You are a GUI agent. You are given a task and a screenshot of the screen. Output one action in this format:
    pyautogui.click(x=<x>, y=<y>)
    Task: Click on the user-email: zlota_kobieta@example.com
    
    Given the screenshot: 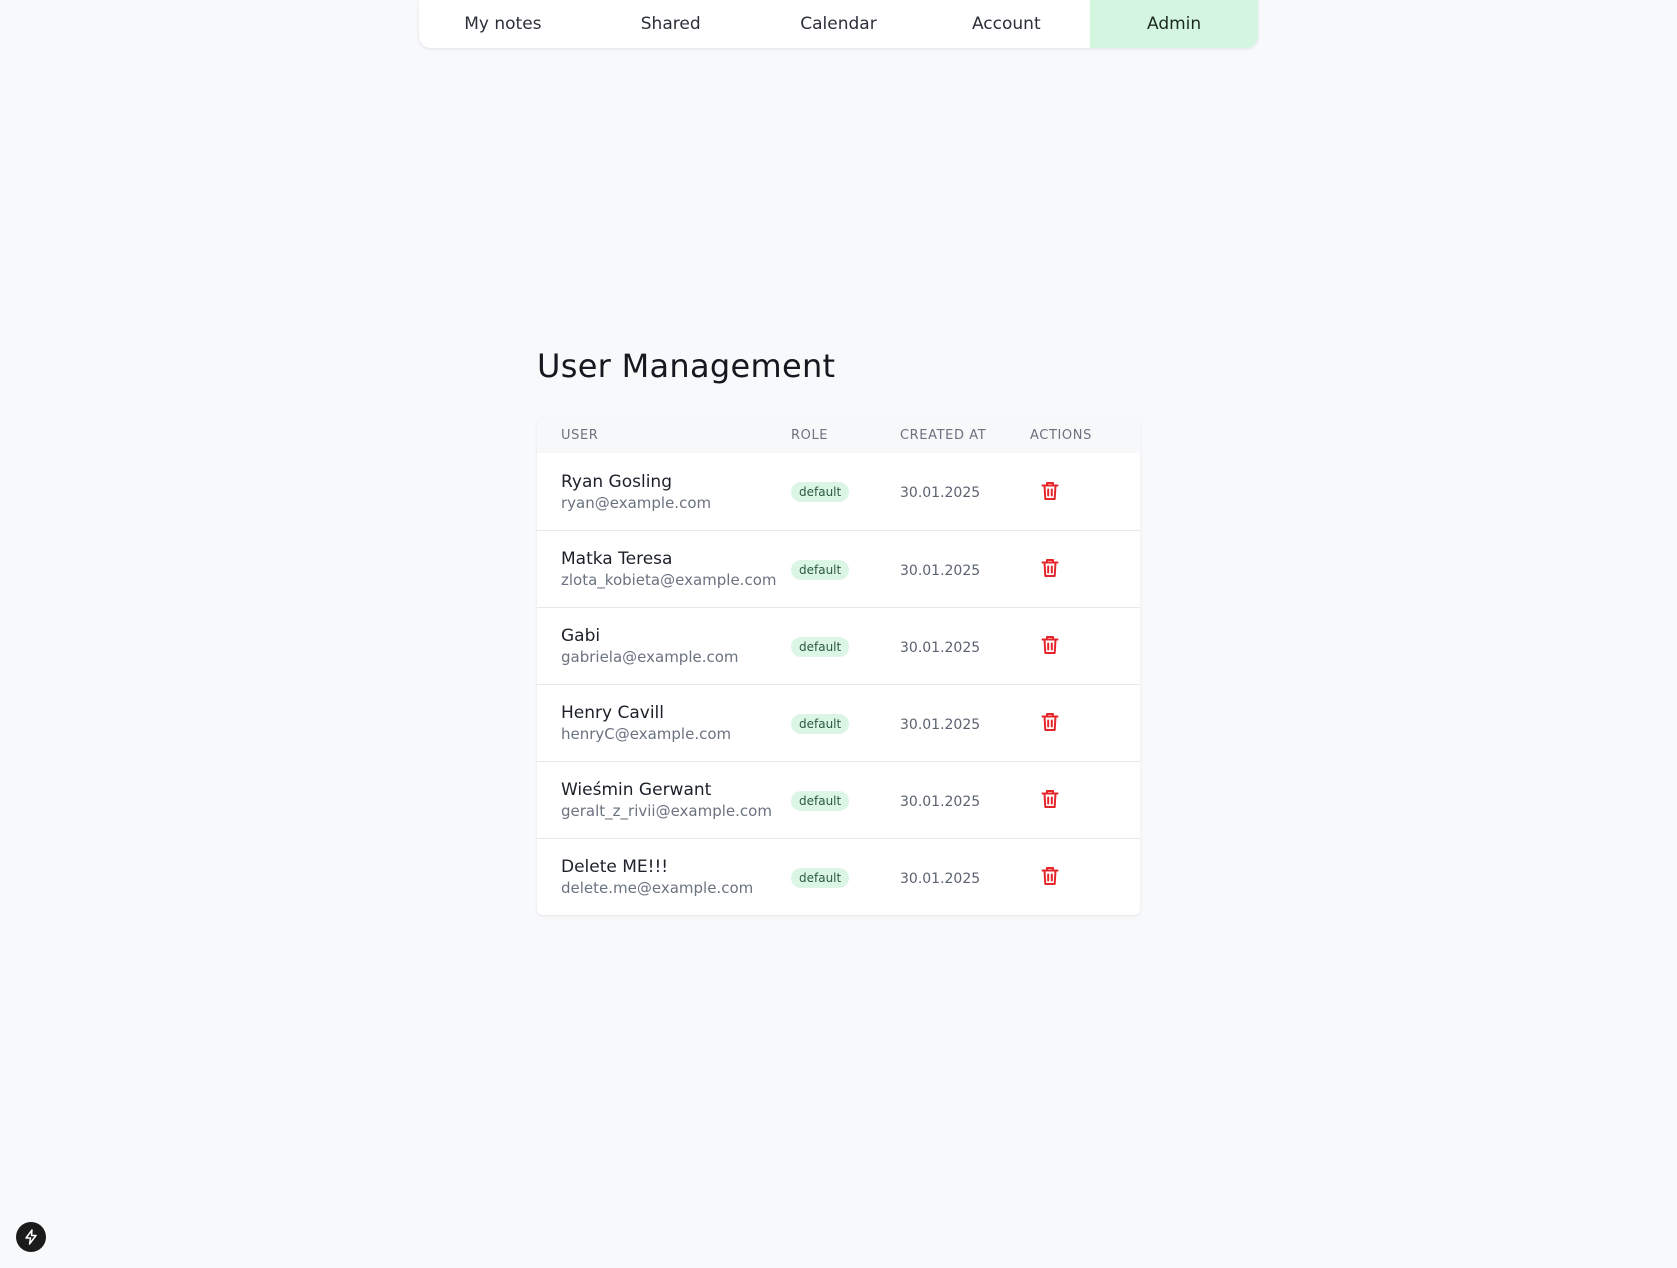 What is the action you would take?
    pyautogui.click(x=669, y=580)
    